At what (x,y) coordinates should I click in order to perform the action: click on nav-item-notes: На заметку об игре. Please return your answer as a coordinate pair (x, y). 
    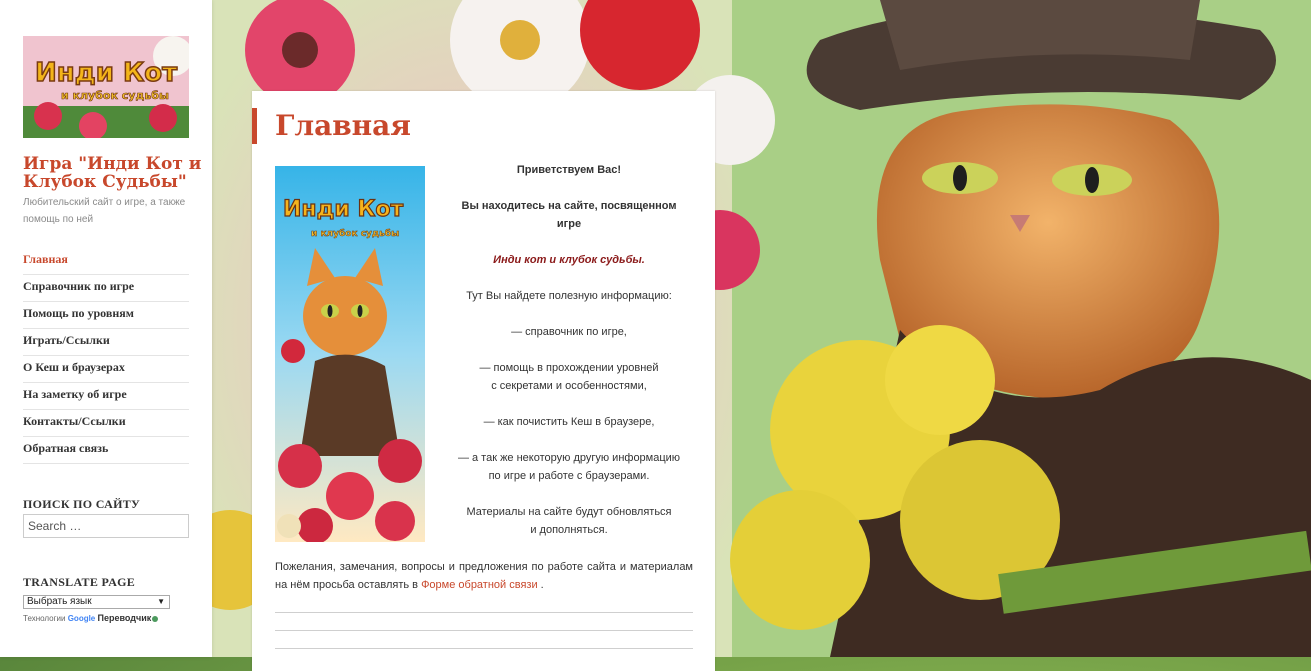
    Looking at the image, I should click on (106, 396).